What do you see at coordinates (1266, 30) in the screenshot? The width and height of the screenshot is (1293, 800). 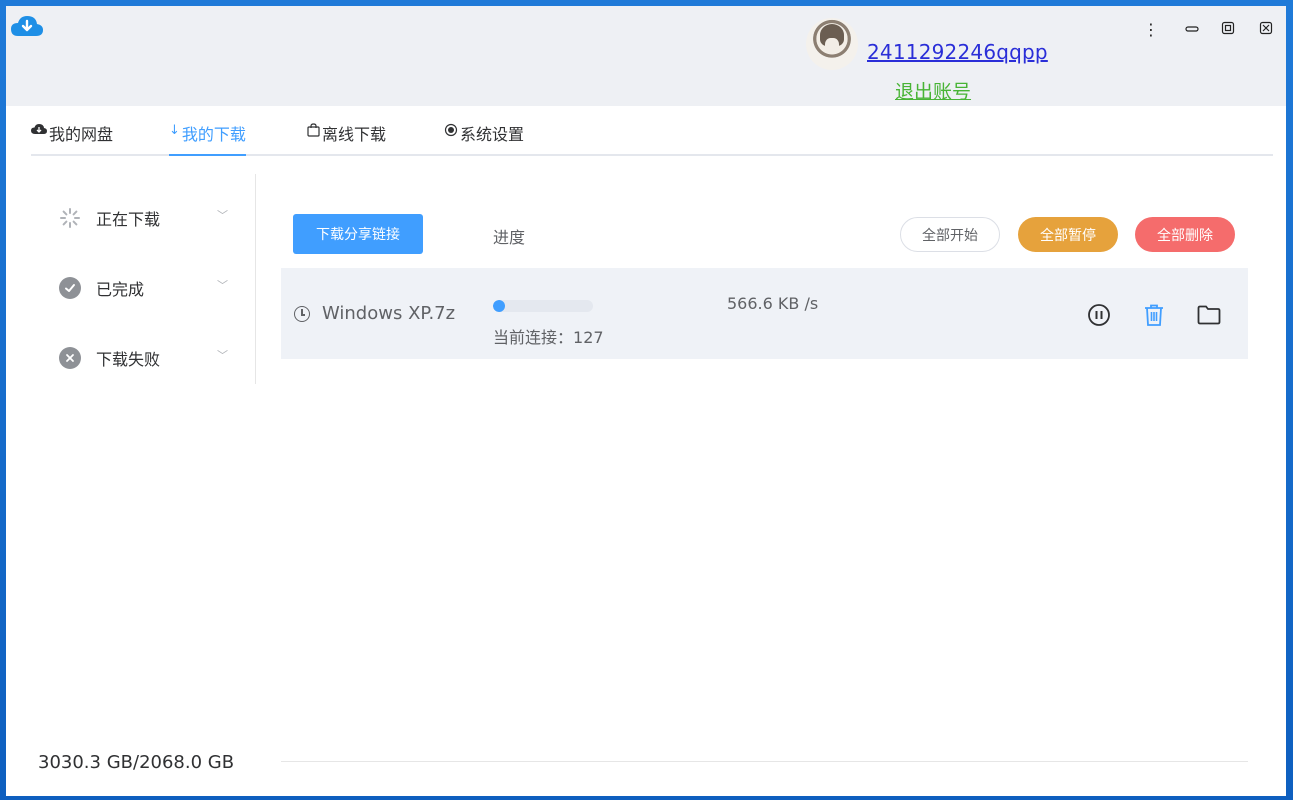 I see `close-icon` at bounding box center [1266, 30].